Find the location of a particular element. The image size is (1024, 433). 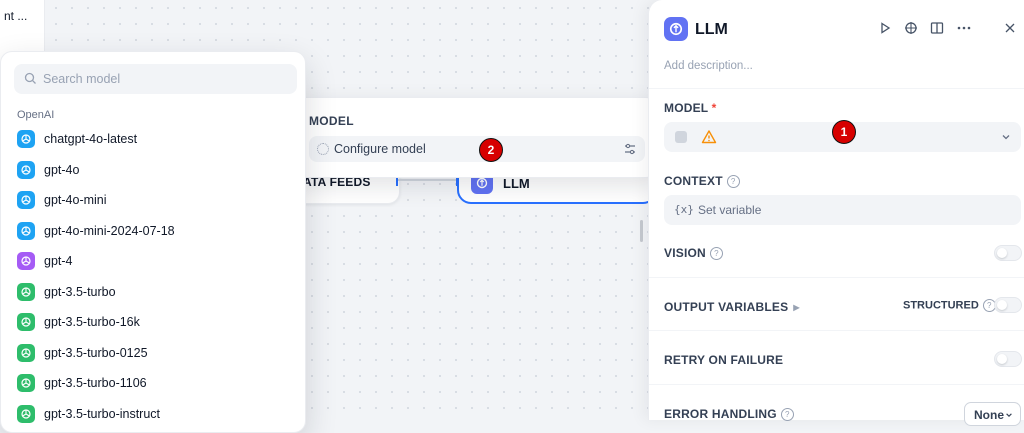

output-variables-text: OUTPUT VARIABLES is located at coordinates (726, 307).